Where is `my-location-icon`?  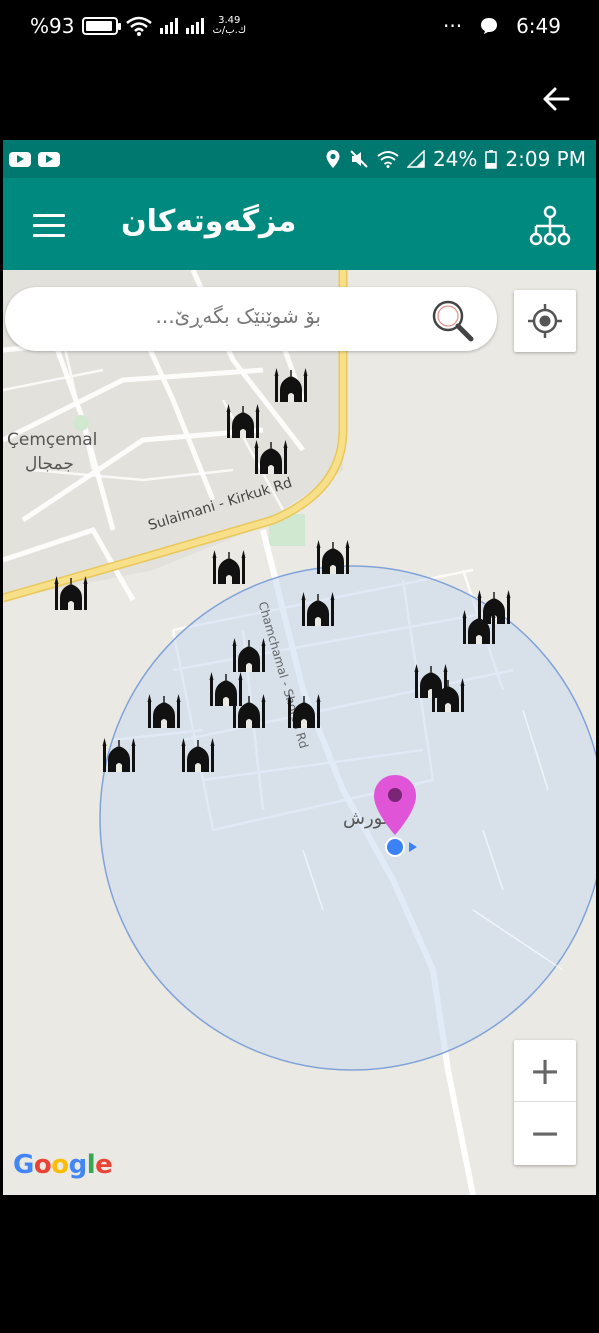
my-location-icon is located at coordinates (545, 321).